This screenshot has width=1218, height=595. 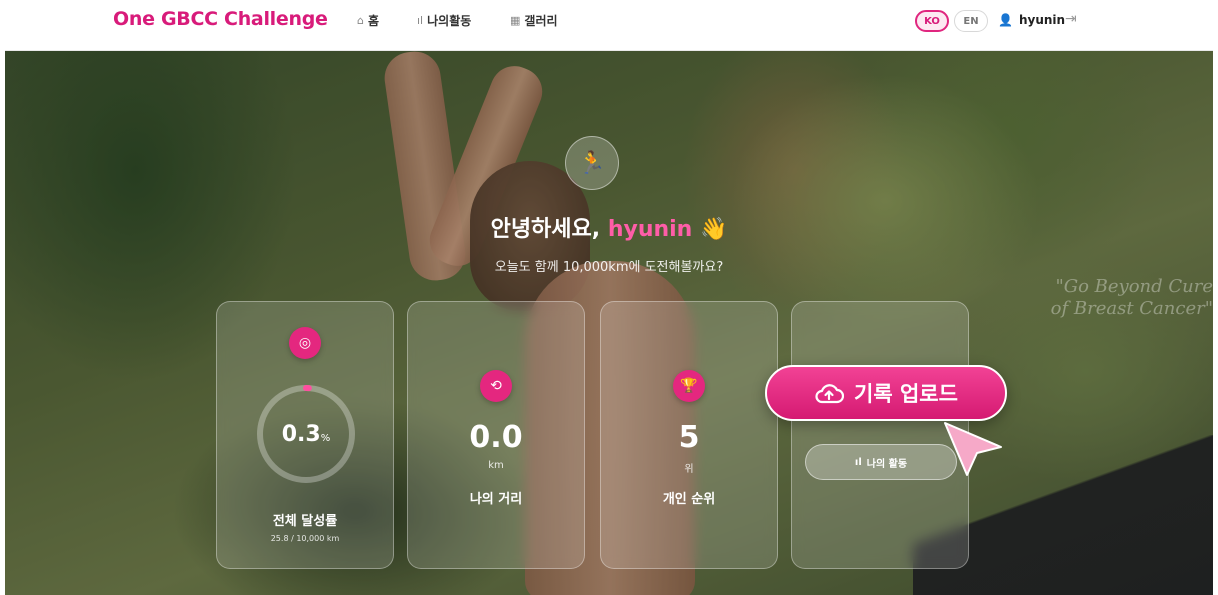 What do you see at coordinates (496, 499) in the screenshot?
I see `distance-title: 나의 거리` at bounding box center [496, 499].